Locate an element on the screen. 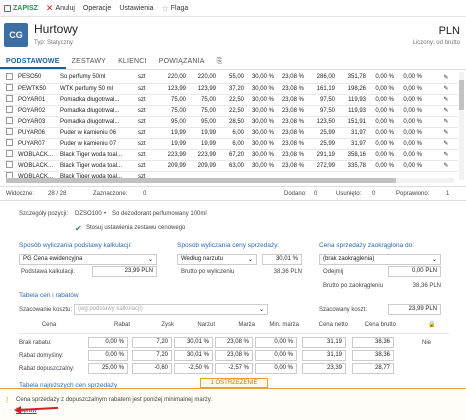 Image resolution: width=466 pixels, height=420 pixels. row-cell: 6,00 is located at coordinates (232, 144).